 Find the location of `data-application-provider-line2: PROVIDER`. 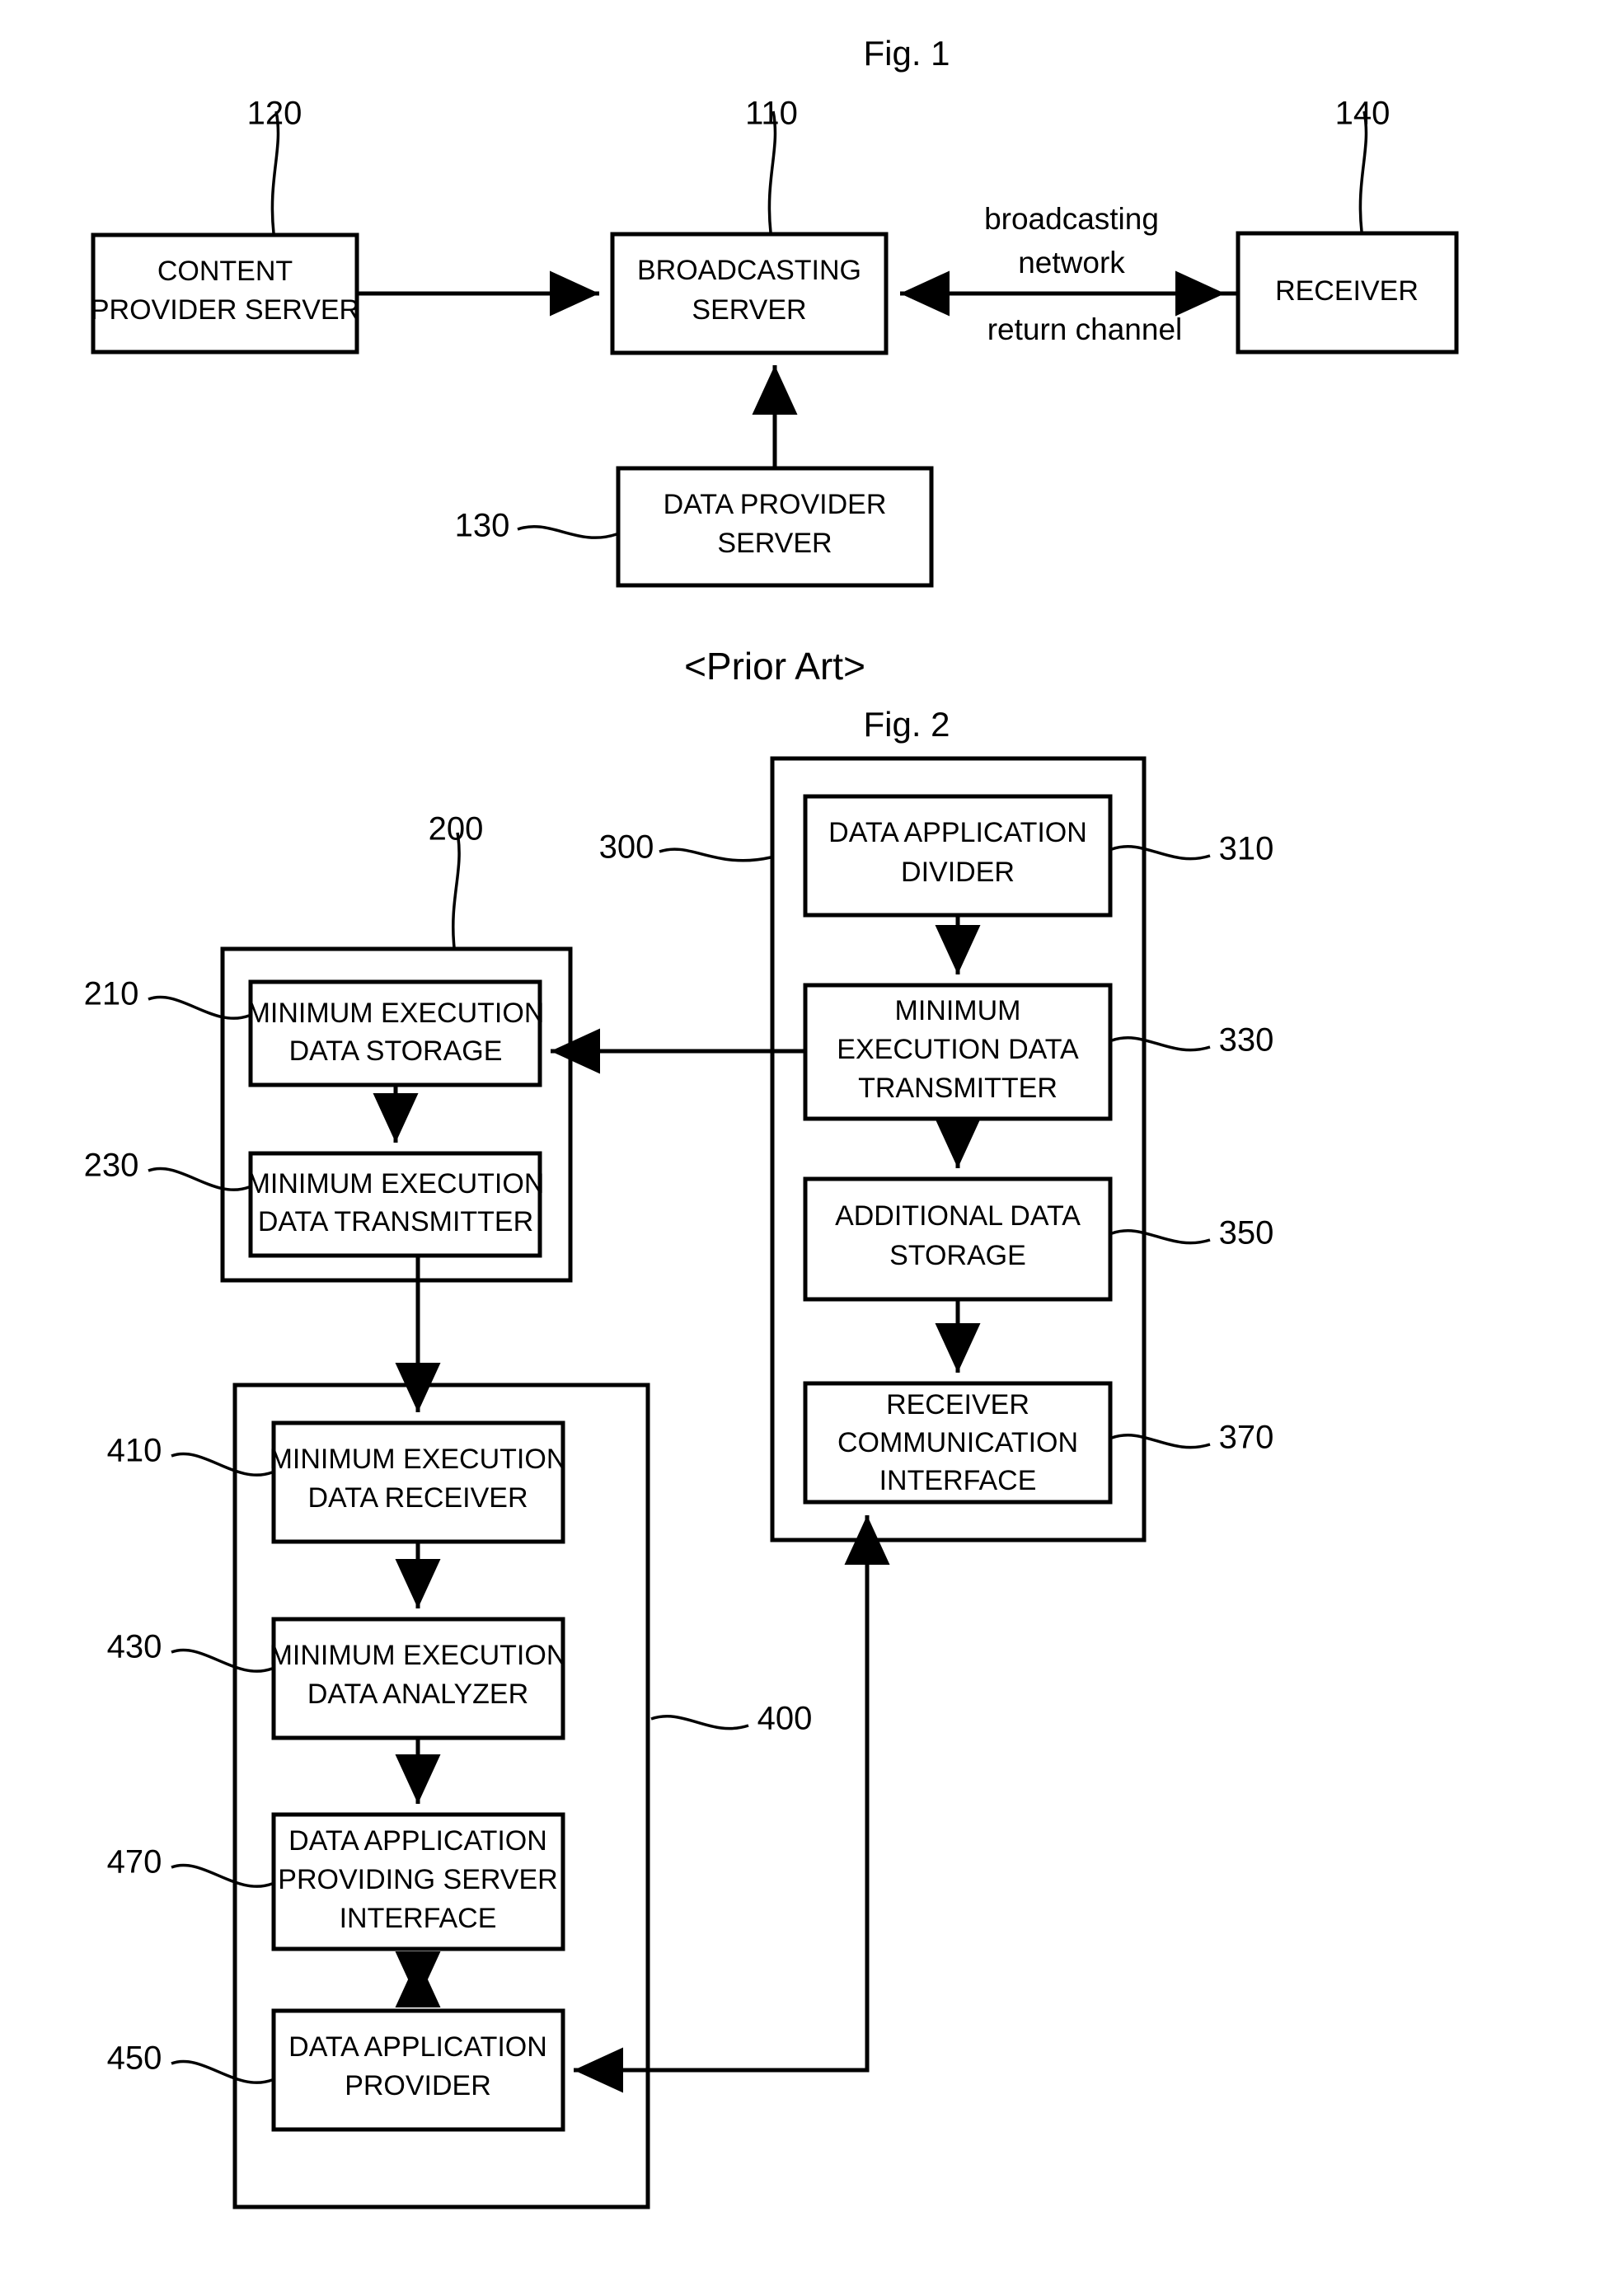

data-application-provider-line2: PROVIDER is located at coordinates (418, 2086).